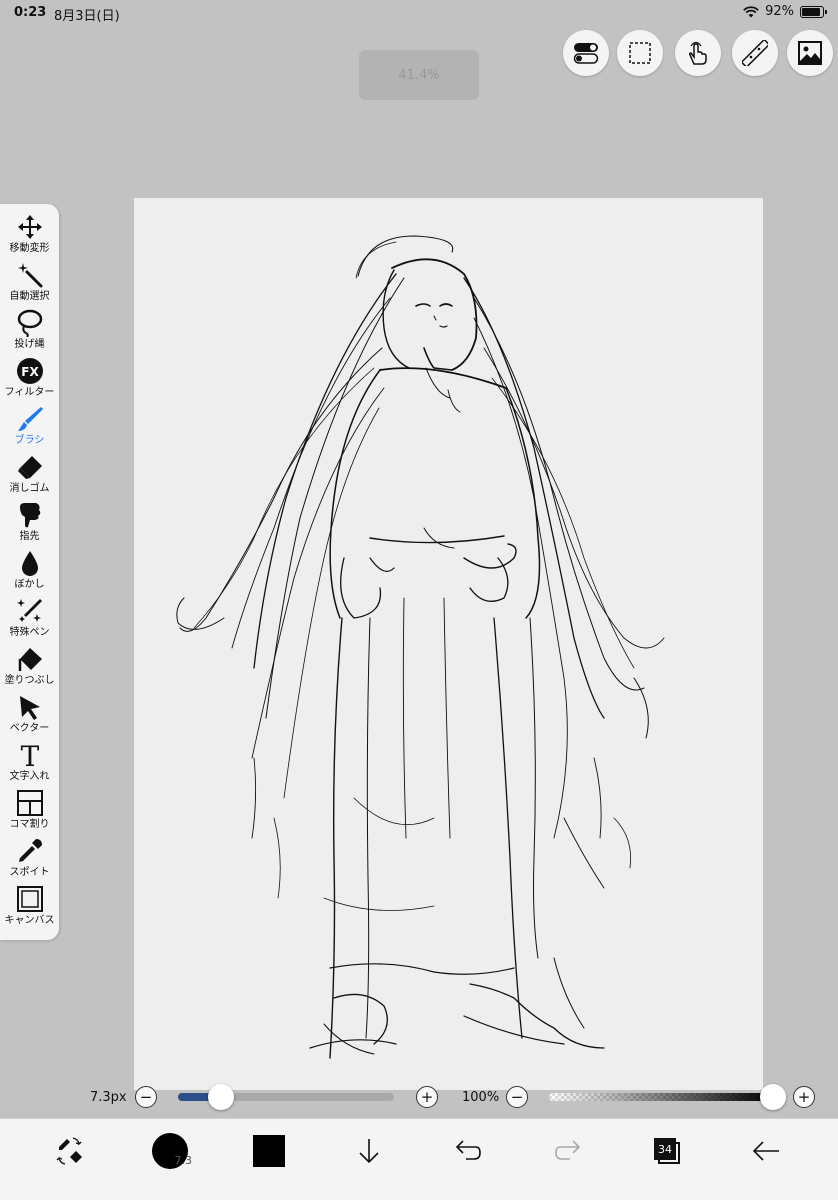  I want to click on lasso-icon, so click(29, 323).